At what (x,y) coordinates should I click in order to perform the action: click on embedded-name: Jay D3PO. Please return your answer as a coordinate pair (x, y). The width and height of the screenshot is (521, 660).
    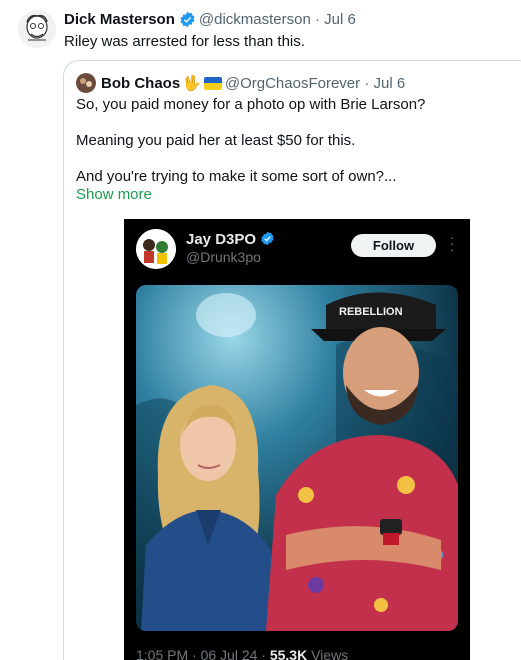
    Looking at the image, I should click on (221, 239).